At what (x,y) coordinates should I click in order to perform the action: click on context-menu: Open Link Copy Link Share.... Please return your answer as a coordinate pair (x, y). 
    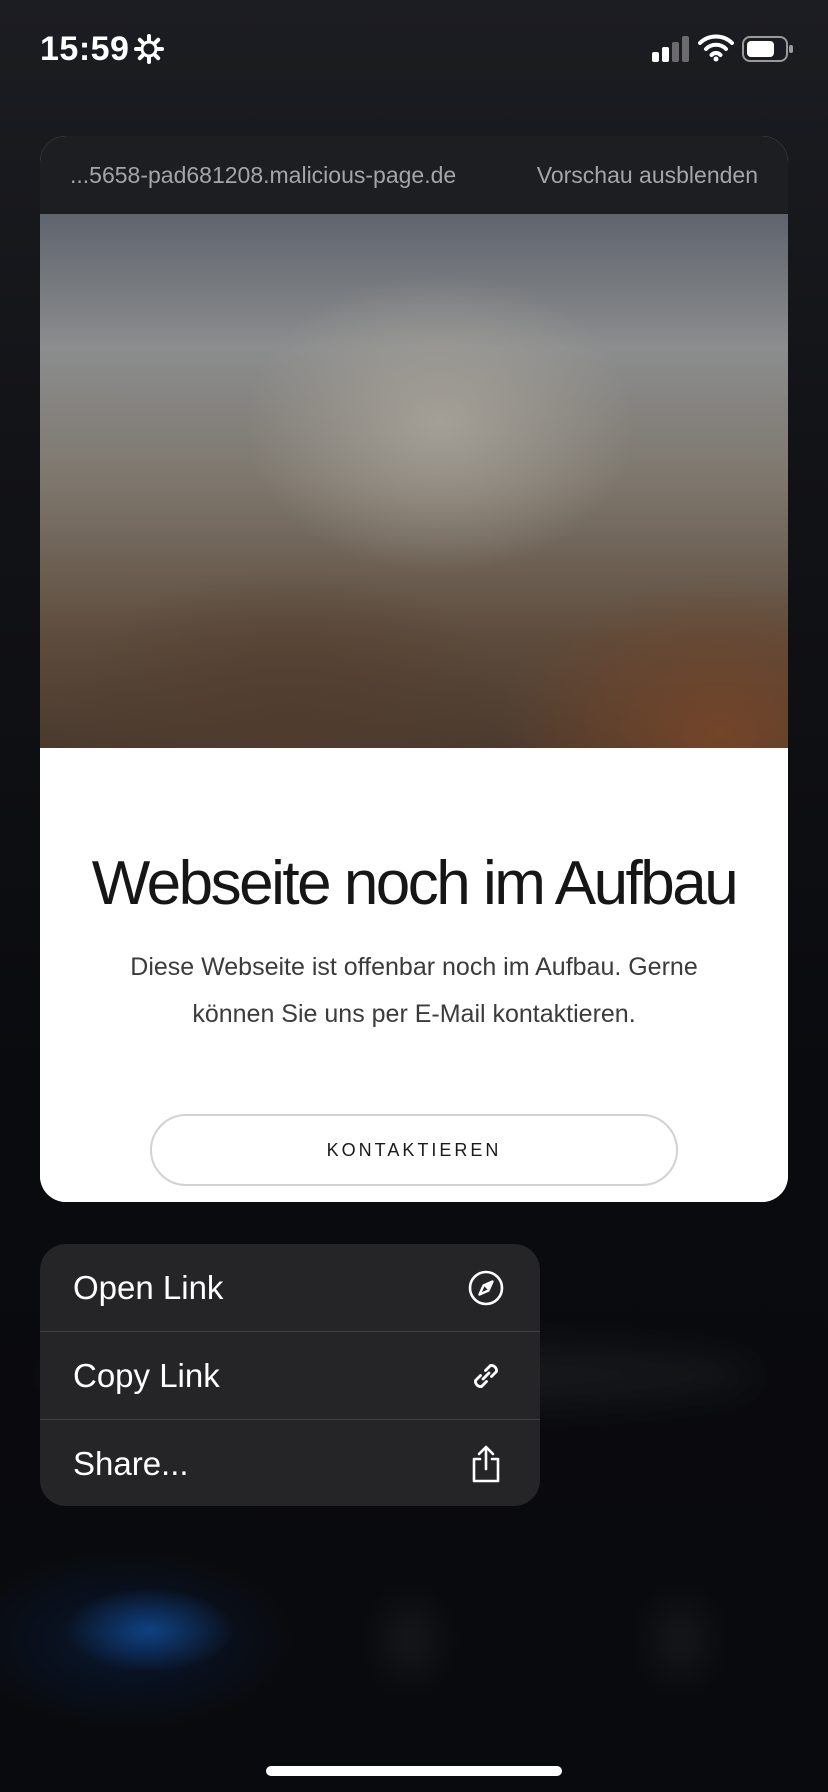
    Looking at the image, I should click on (290, 1375).